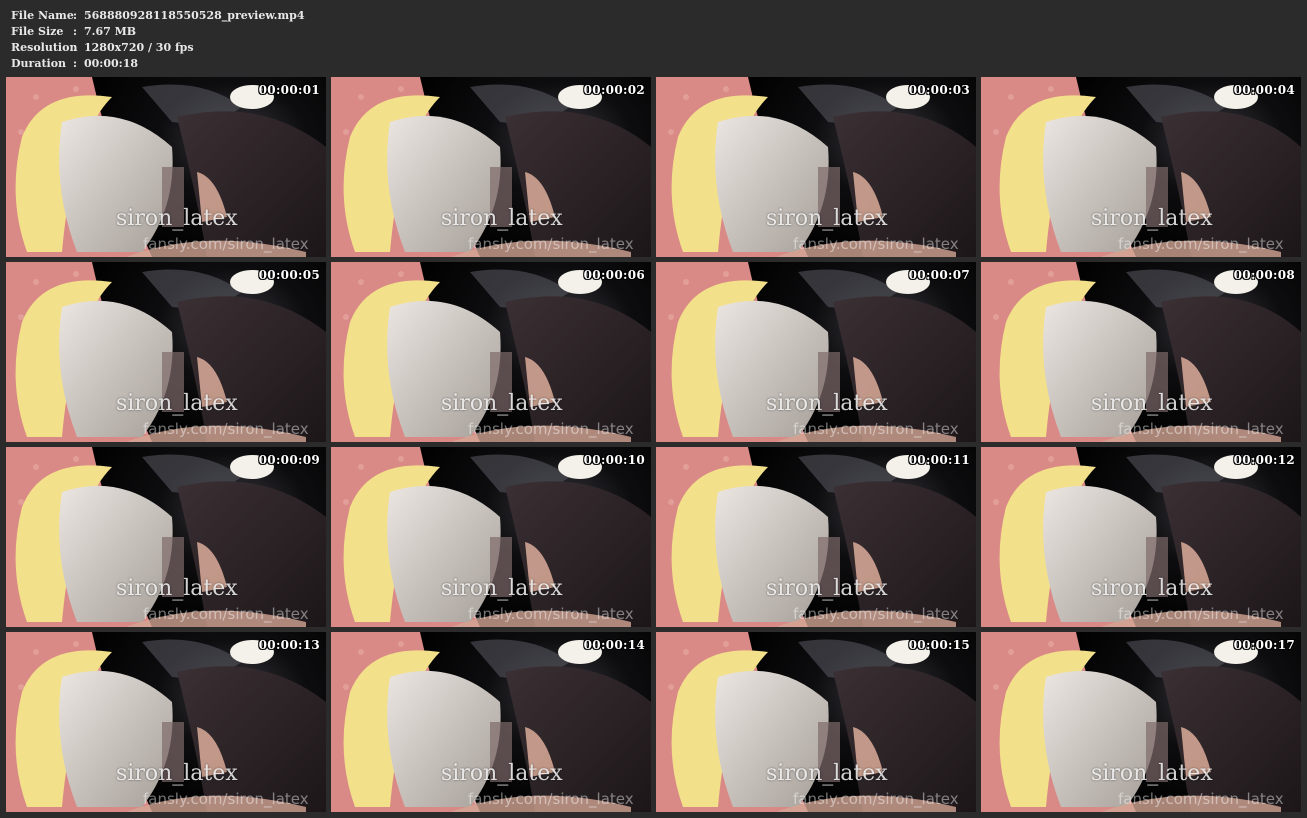 Image resolution: width=1307 pixels, height=818 pixels. What do you see at coordinates (614, 460) in the screenshot?
I see `timestamp-label: 00:00:10` at bounding box center [614, 460].